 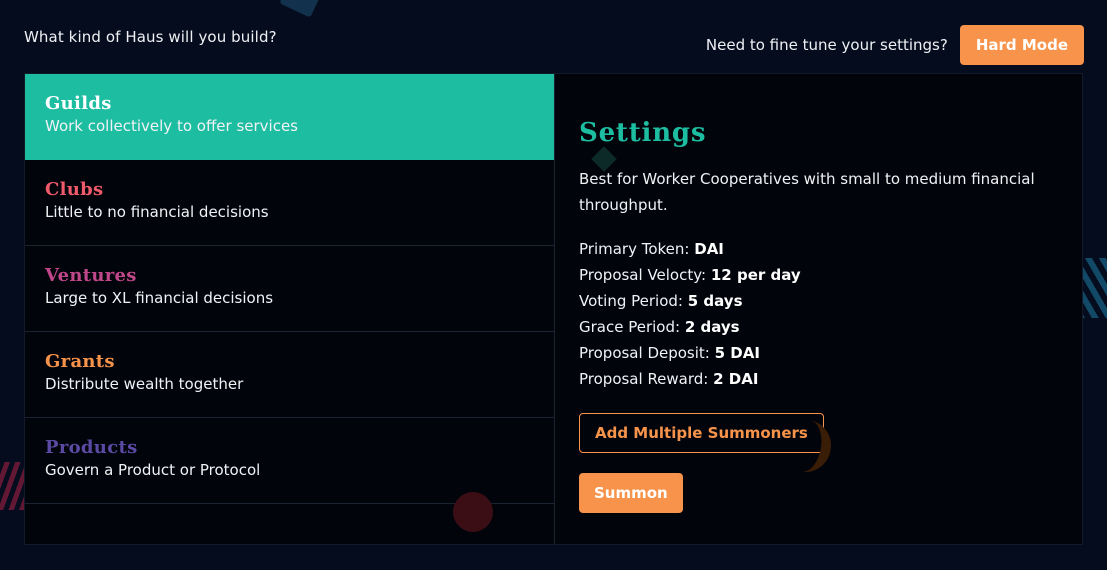 What do you see at coordinates (826, 45) in the screenshot?
I see `finetune-prompt: Need to fine tune your settings?` at bounding box center [826, 45].